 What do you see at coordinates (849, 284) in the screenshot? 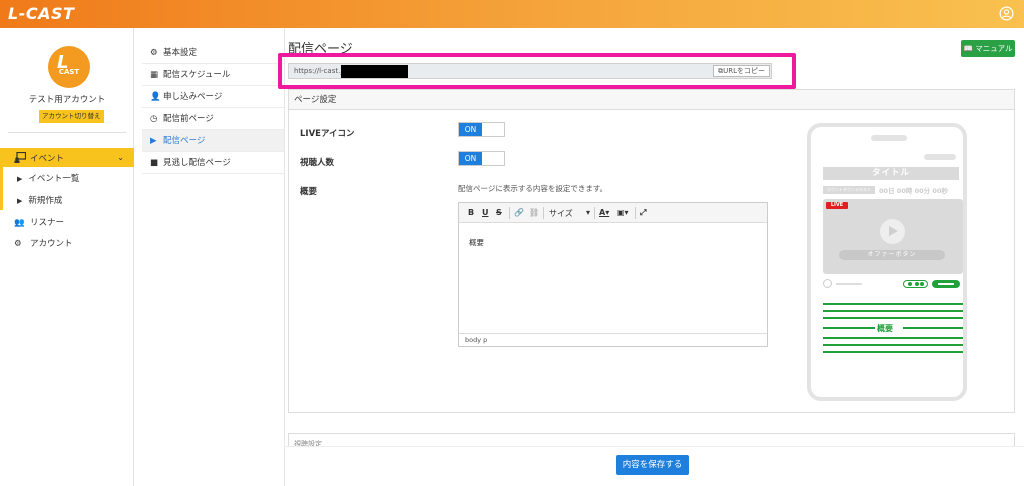
I see `preview-username-placeholder` at bounding box center [849, 284].